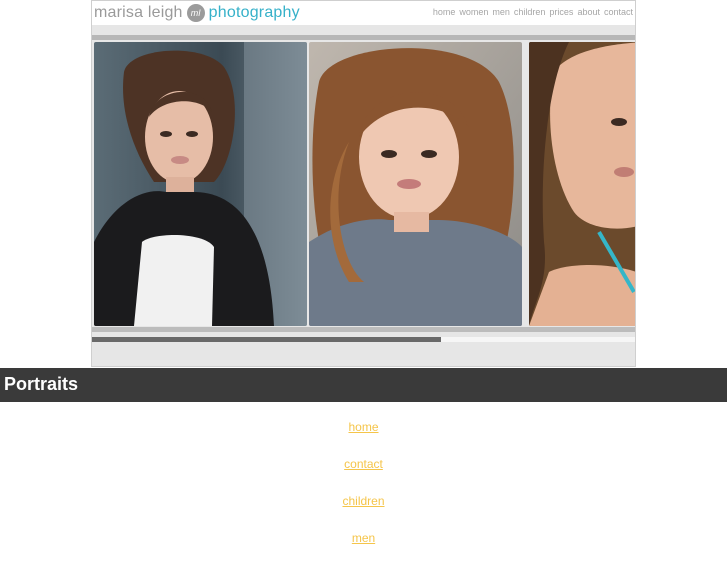 The image size is (727, 566). I want to click on slideshow-progress-bar, so click(363, 339).